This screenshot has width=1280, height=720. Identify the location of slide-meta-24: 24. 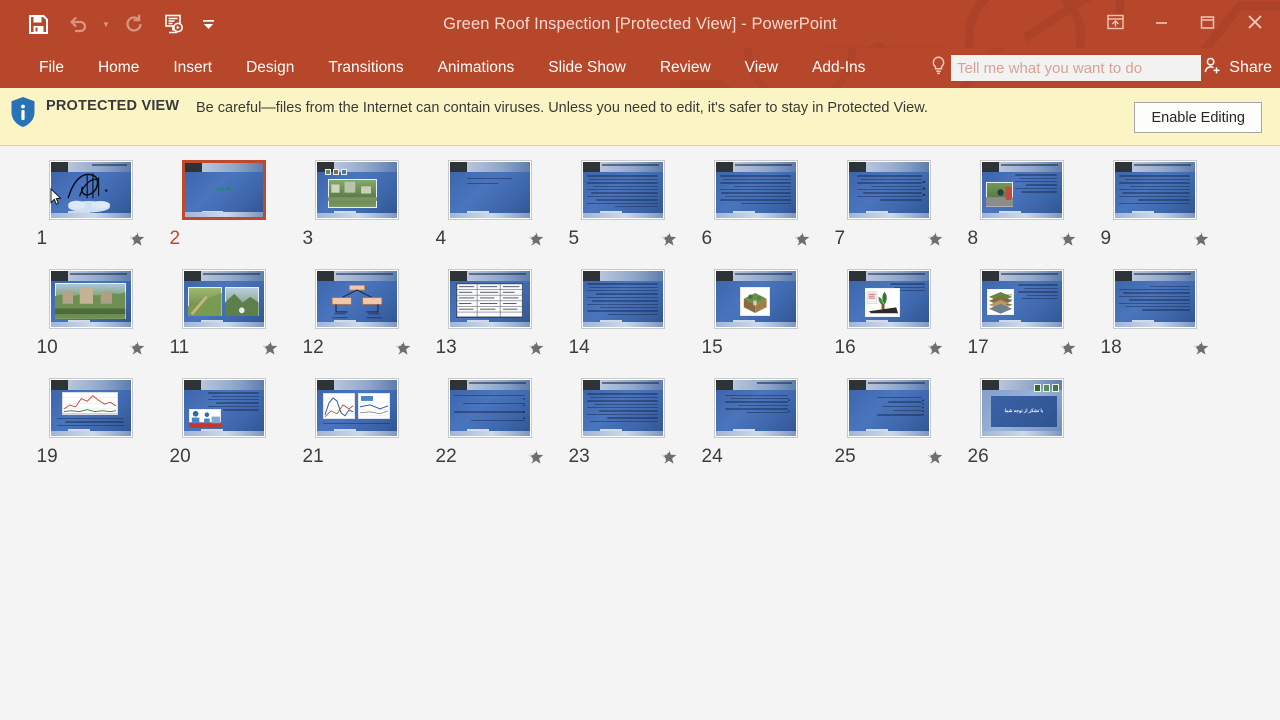
(756, 457).